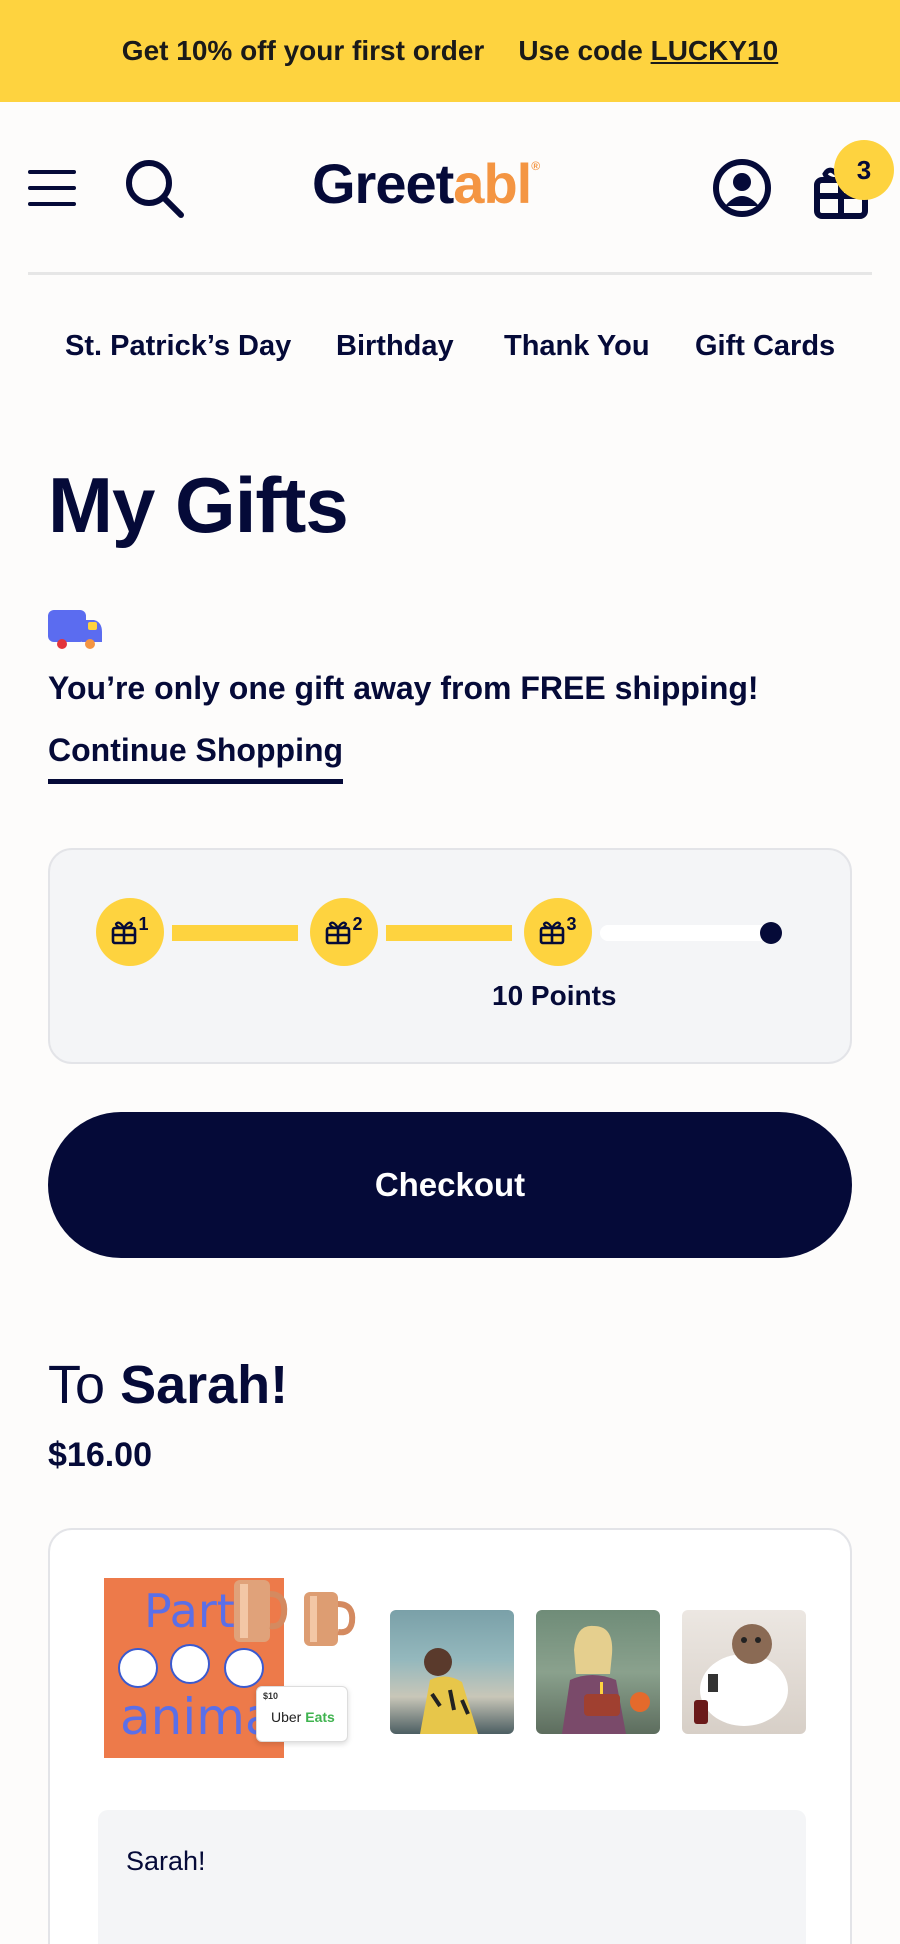  What do you see at coordinates (450, 956) in the screenshot?
I see `rewards-progress-card: 1 2 3 10 Points` at bounding box center [450, 956].